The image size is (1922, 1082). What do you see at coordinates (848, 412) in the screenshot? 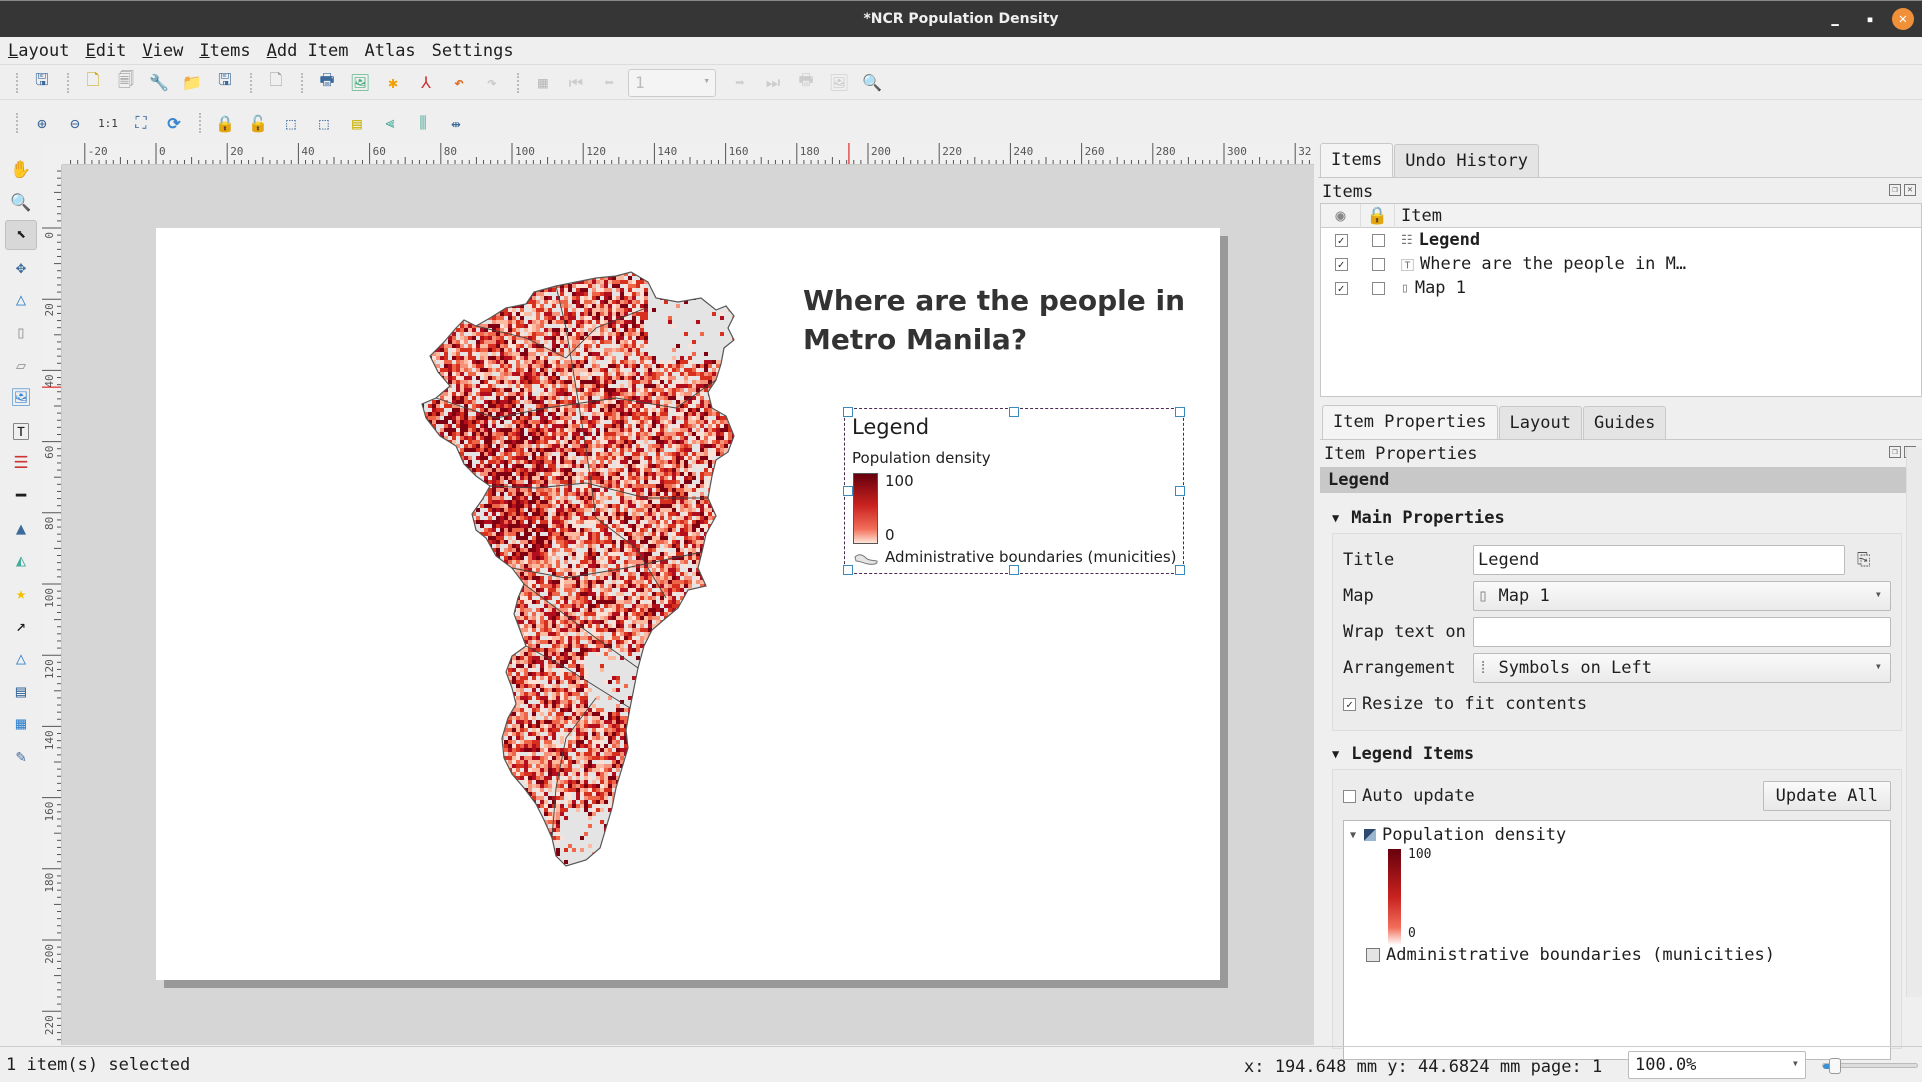
I see `resize-handle-nw` at bounding box center [848, 412].